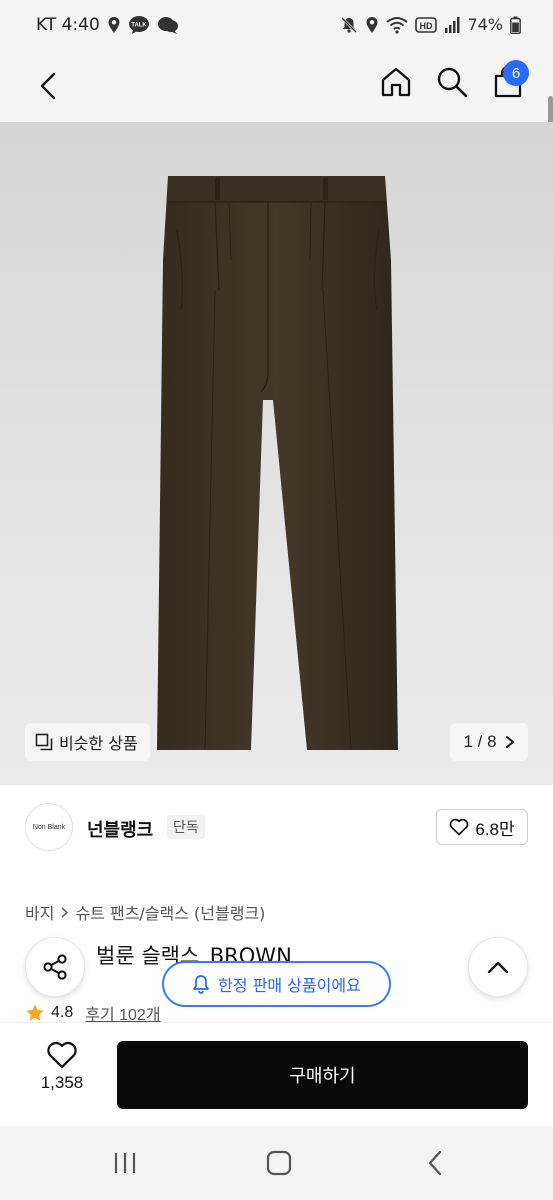 The height and width of the screenshot is (1200, 553). Describe the element at coordinates (62, 1012) in the screenshot. I see `rating-value: 4.8` at that location.